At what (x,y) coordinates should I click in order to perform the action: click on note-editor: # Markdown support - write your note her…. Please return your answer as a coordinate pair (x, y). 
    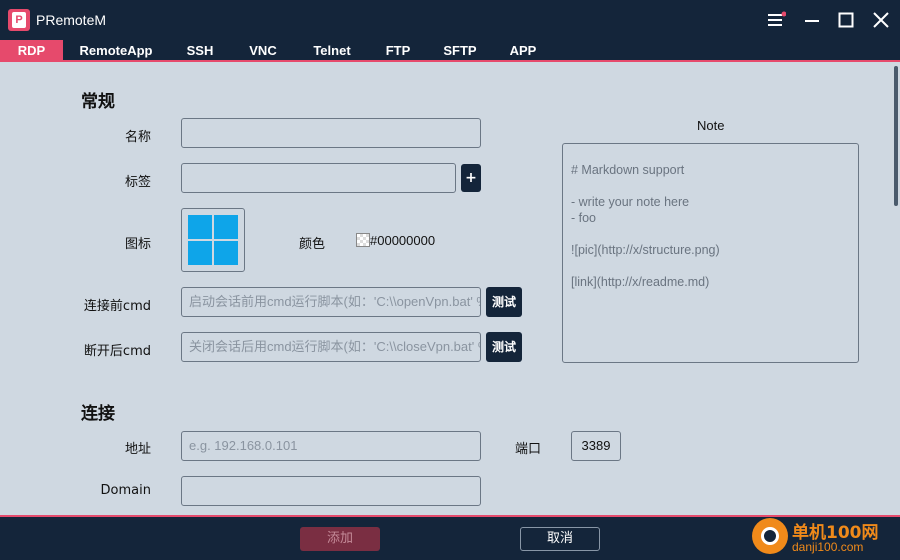
    Looking at the image, I should click on (710, 253).